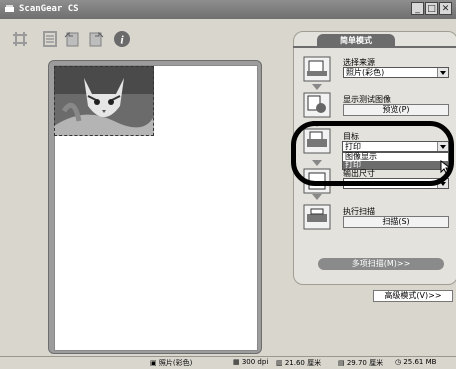 The height and width of the screenshot is (369, 456). Describe the element at coordinates (396, 222) in the screenshot. I see `scan-button: 扫描(S)` at that location.